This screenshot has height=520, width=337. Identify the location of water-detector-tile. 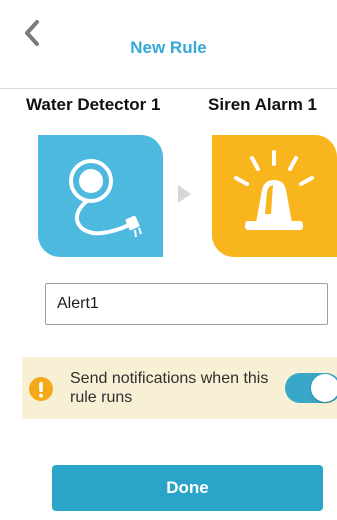
(100, 196).